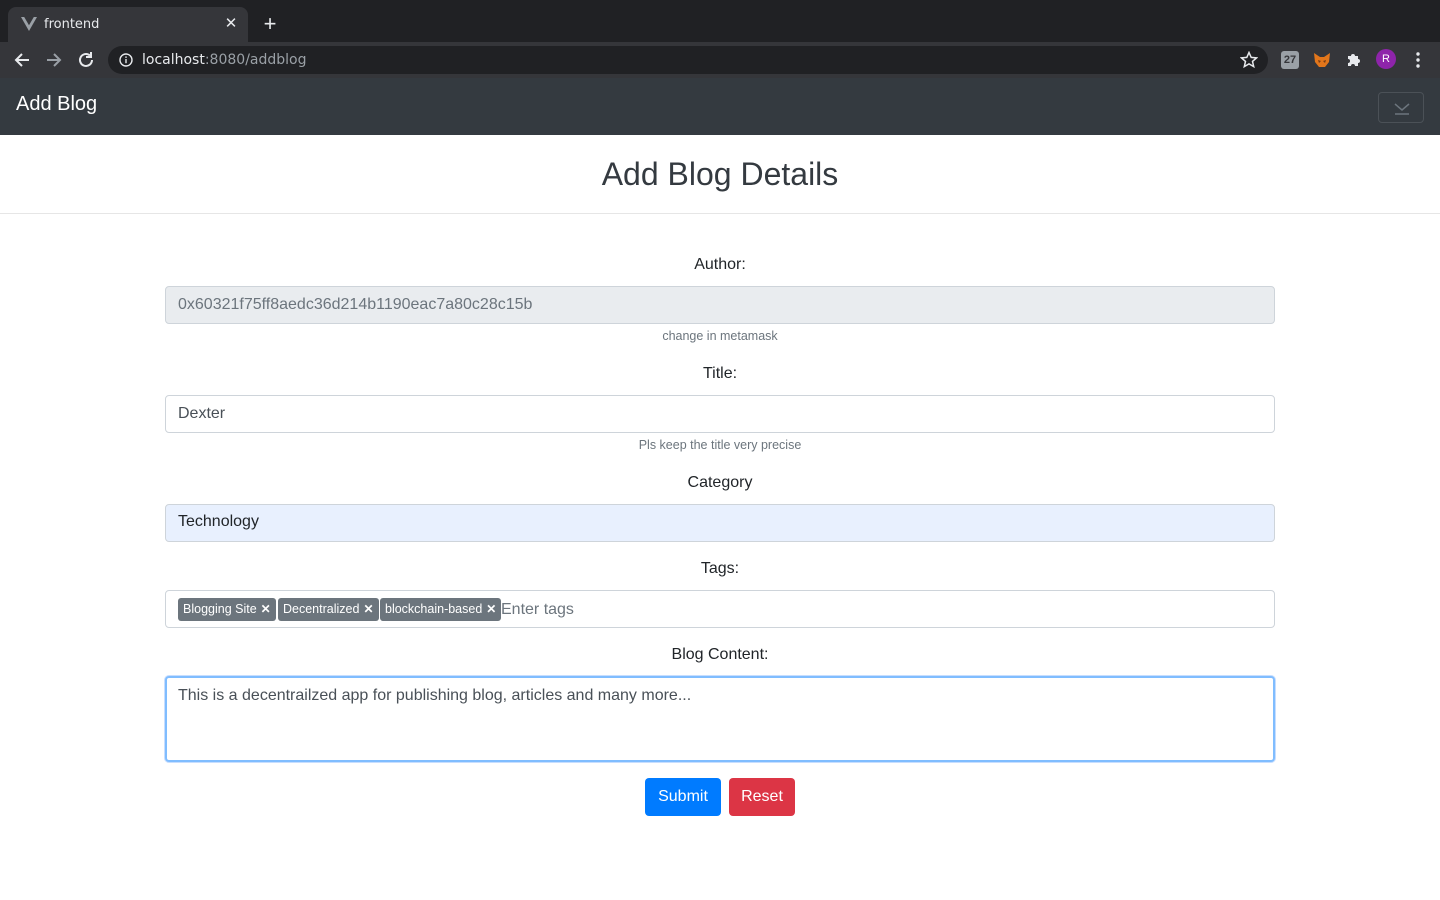  I want to click on profile-avatar: R, so click(1386, 59).